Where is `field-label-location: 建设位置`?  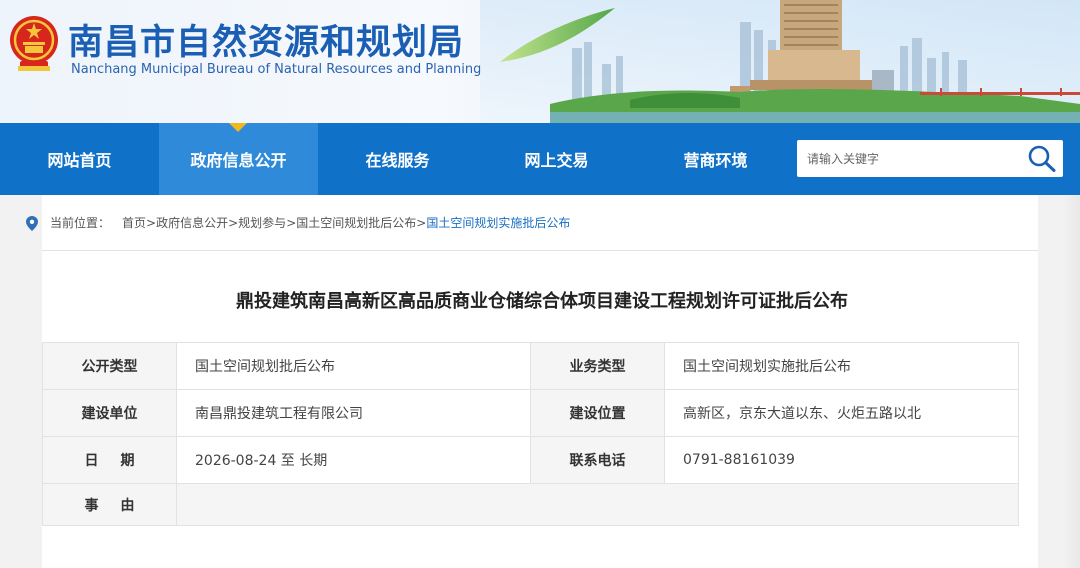 field-label-location: 建设位置 is located at coordinates (597, 413).